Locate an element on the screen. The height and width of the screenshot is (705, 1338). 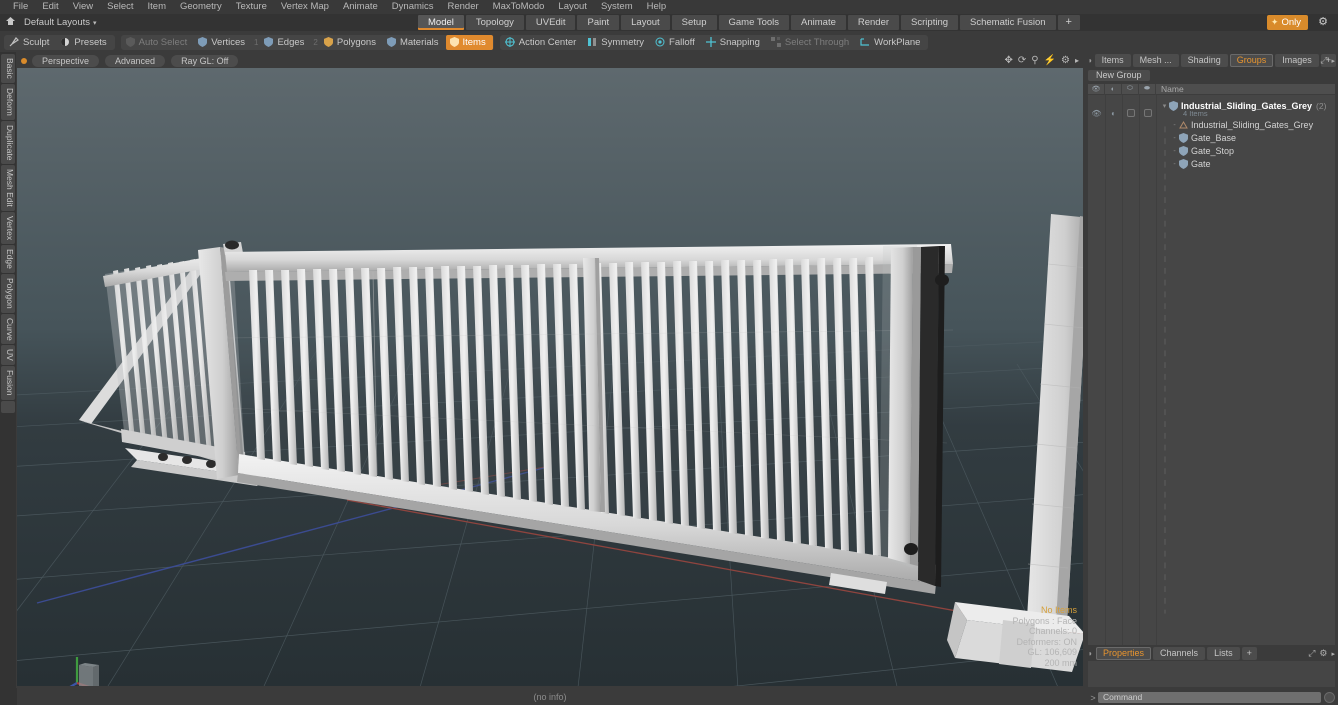
edges-button: Edges is located at coordinates (285, 42).